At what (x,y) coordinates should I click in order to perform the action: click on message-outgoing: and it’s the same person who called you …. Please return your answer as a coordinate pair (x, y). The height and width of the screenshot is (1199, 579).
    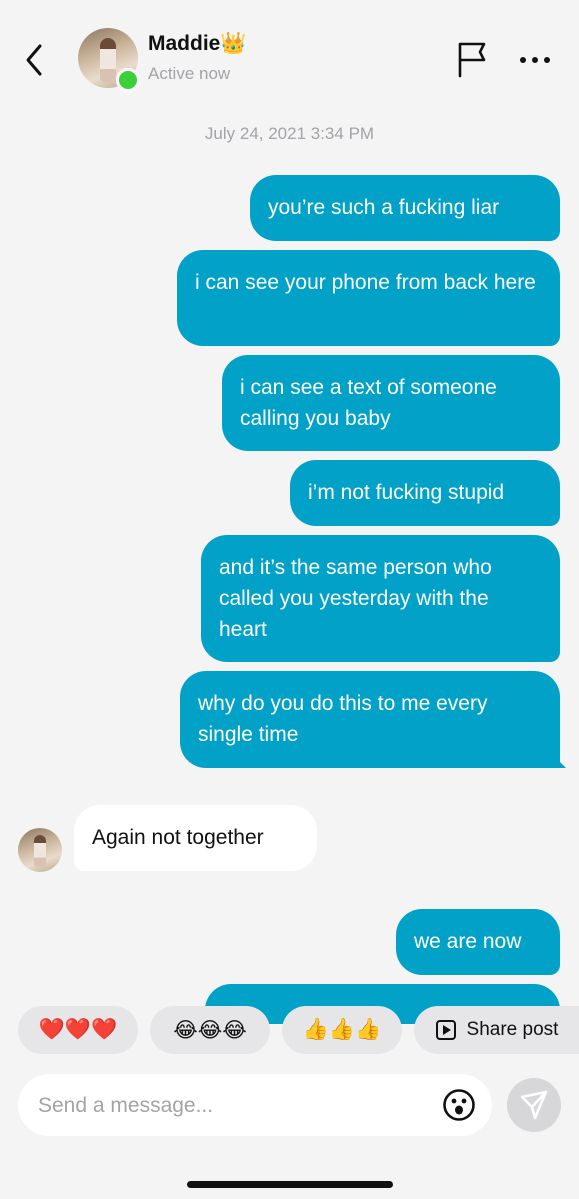
    Looking at the image, I should click on (380, 598).